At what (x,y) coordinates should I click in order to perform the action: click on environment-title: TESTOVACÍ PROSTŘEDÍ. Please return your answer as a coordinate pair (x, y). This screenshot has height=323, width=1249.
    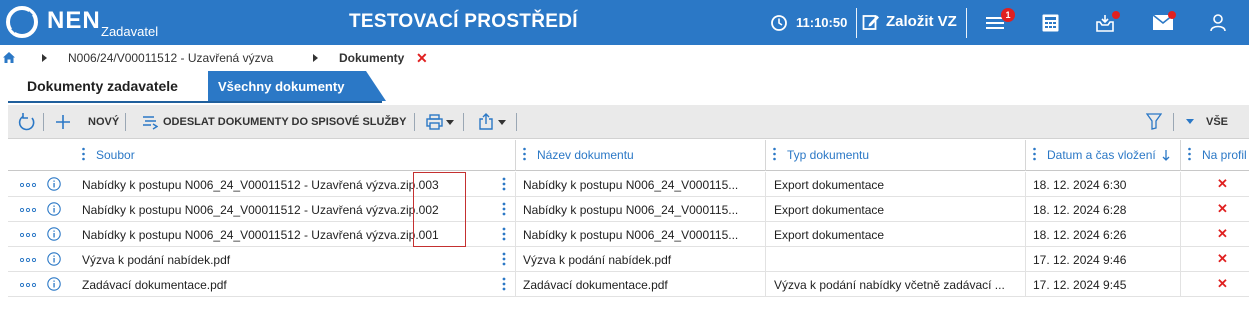
    Looking at the image, I should click on (463, 21).